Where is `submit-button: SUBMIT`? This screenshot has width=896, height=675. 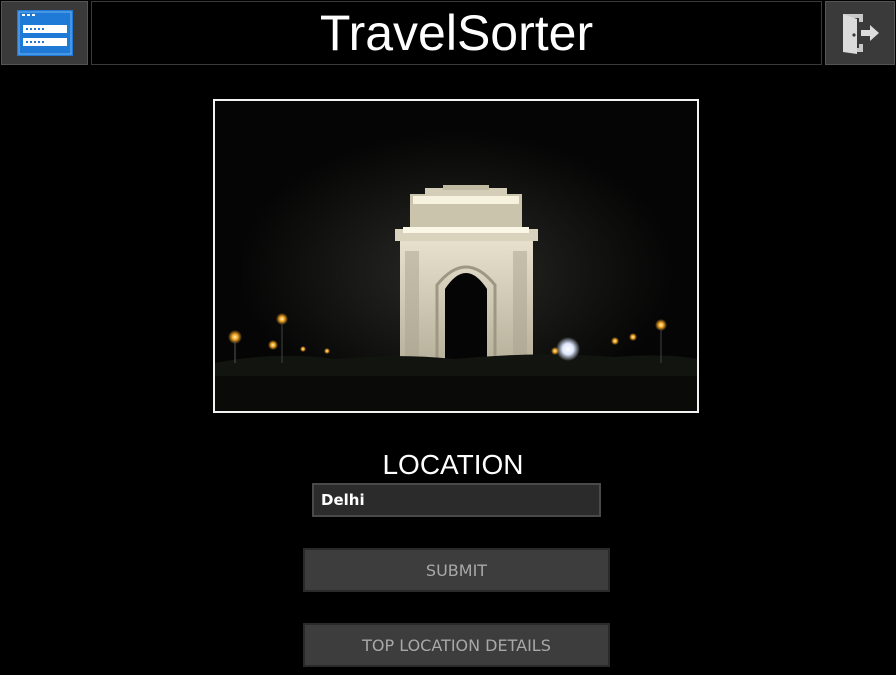 submit-button: SUBMIT is located at coordinates (456, 570).